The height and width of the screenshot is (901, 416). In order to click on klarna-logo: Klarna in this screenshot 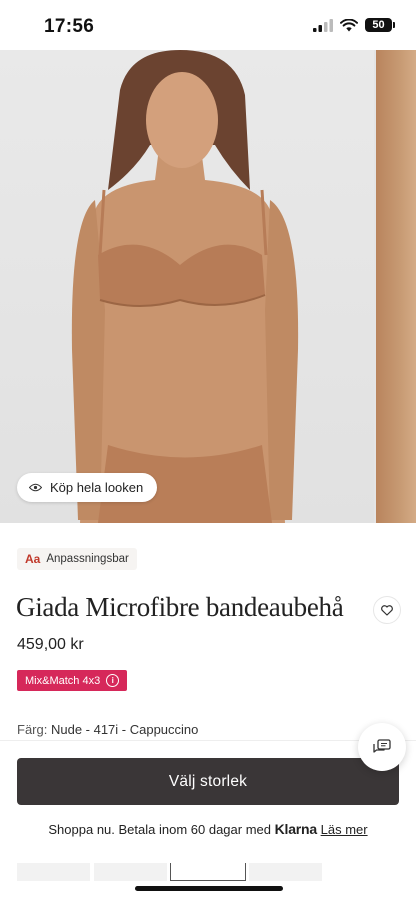, I will do `click(296, 829)`.